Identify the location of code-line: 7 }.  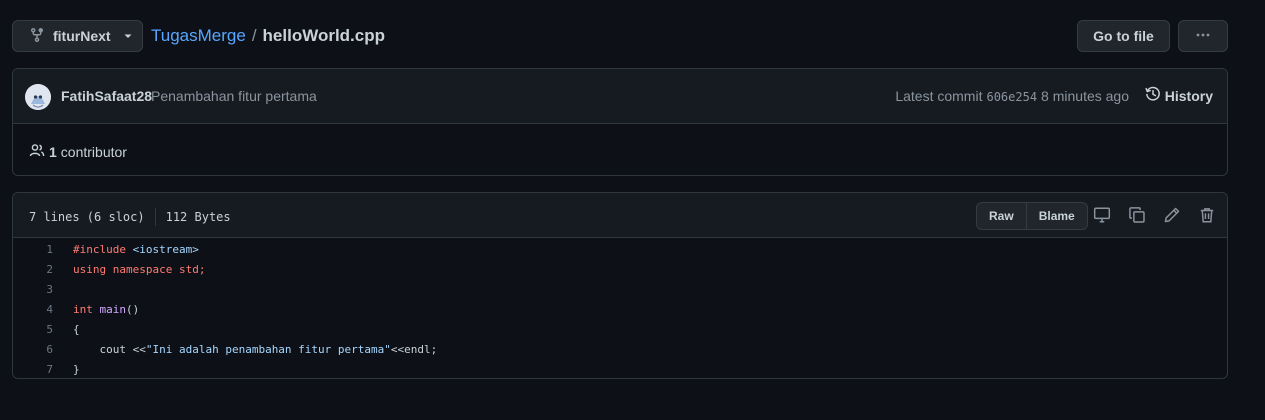
(620, 369).